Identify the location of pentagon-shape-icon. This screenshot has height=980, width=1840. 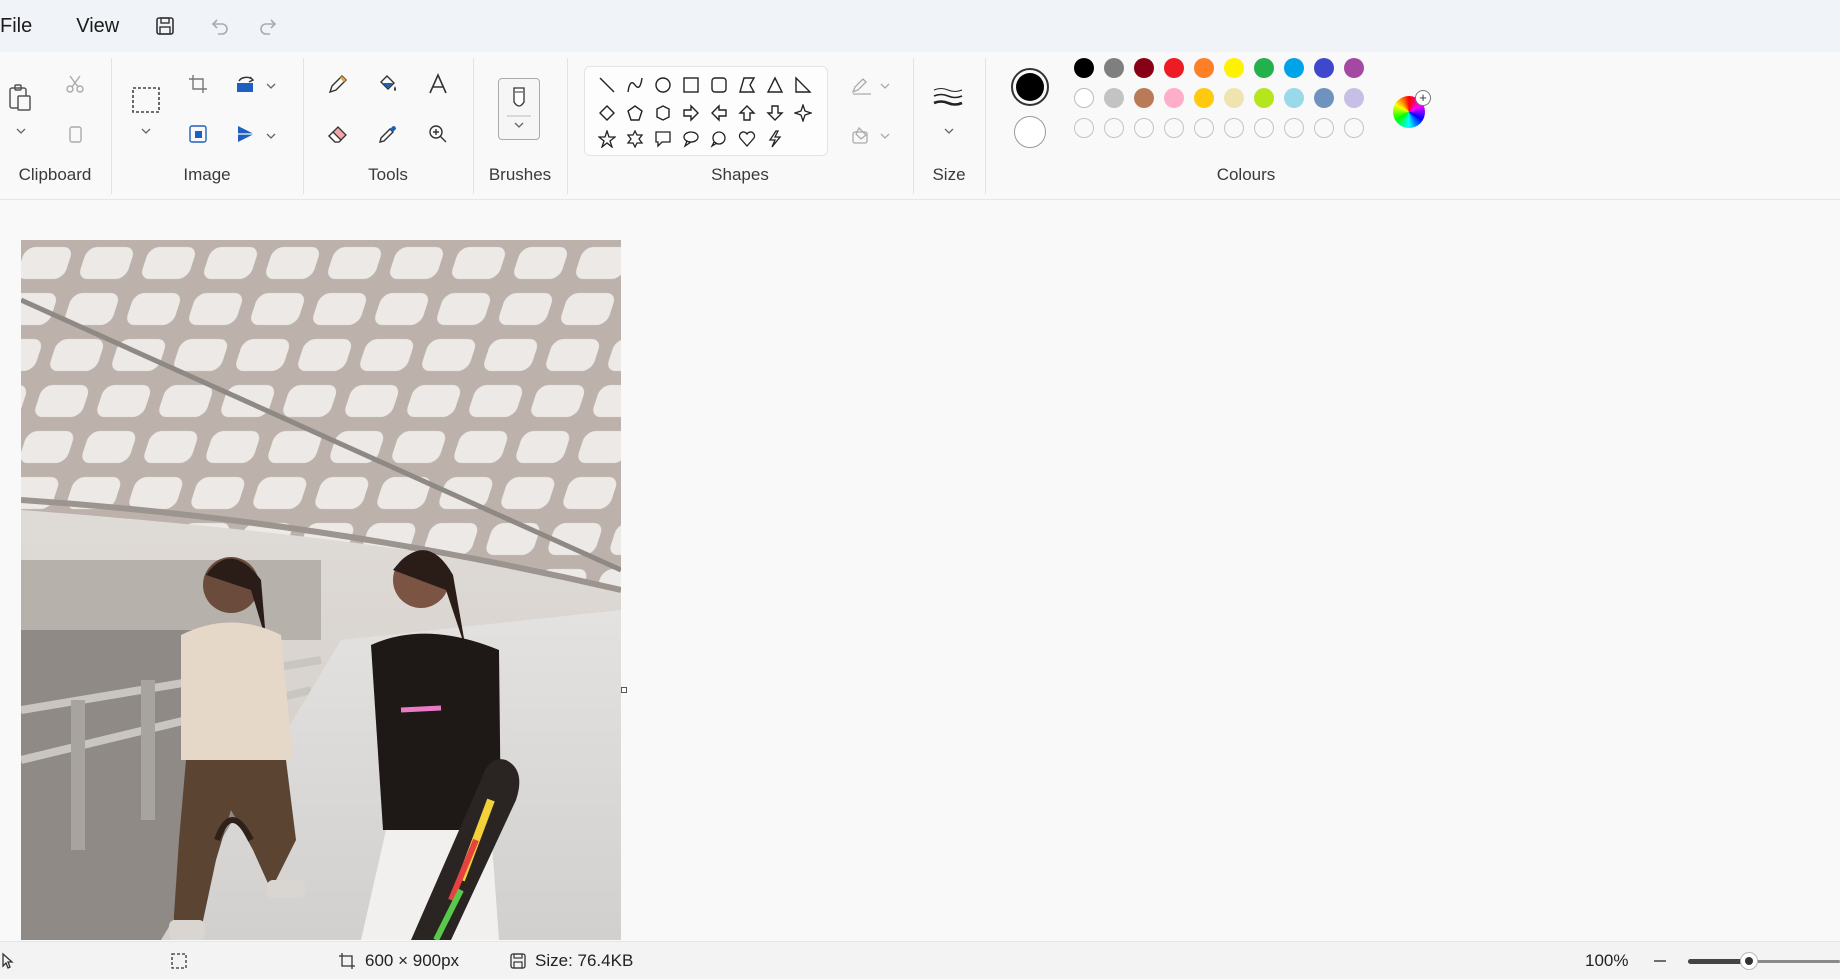
(635, 113).